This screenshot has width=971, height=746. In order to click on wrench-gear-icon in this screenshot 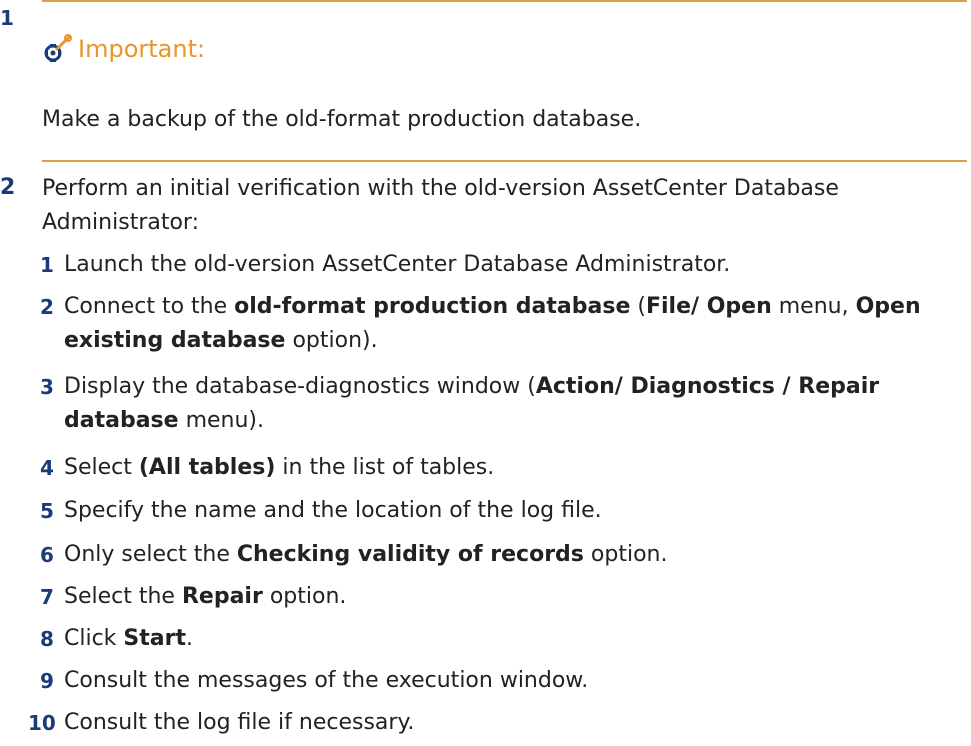, I will do `click(57, 49)`.